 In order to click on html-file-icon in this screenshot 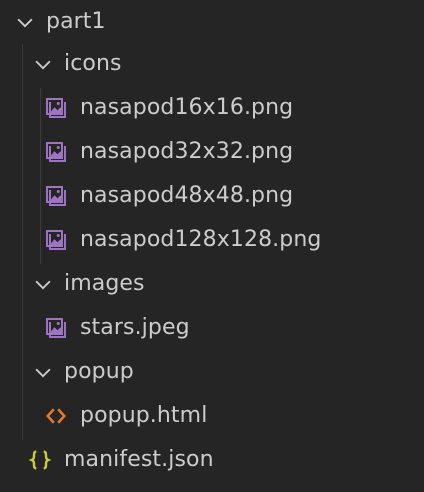, I will do `click(56, 416)`.